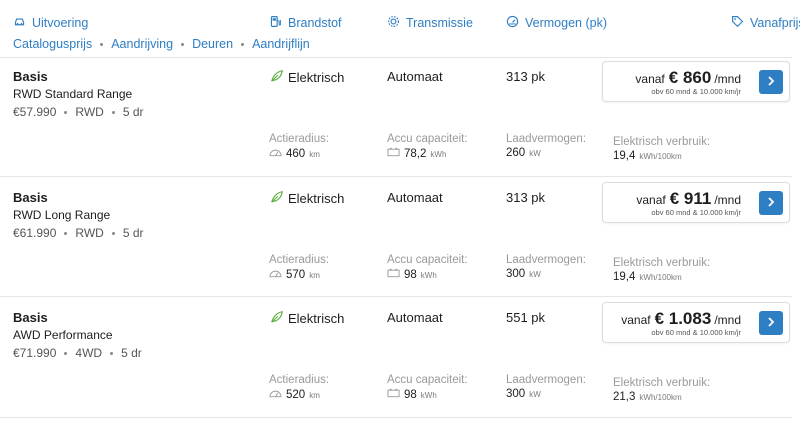  What do you see at coordinates (683, 318) in the screenshot?
I see `price-amount: € 1.083` at bounding box center [683, 318].